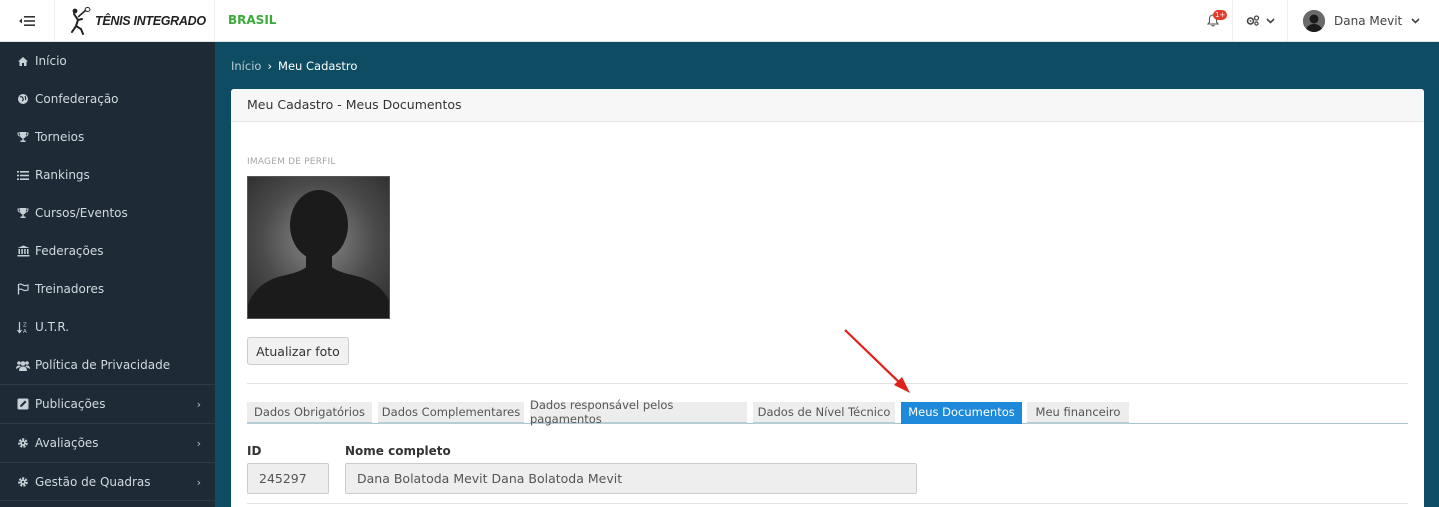 Image resolution: width=1439 pixels, height=507 pixels. I want to click on sidebar-item-federacoes: Federações, so click(107, 251).